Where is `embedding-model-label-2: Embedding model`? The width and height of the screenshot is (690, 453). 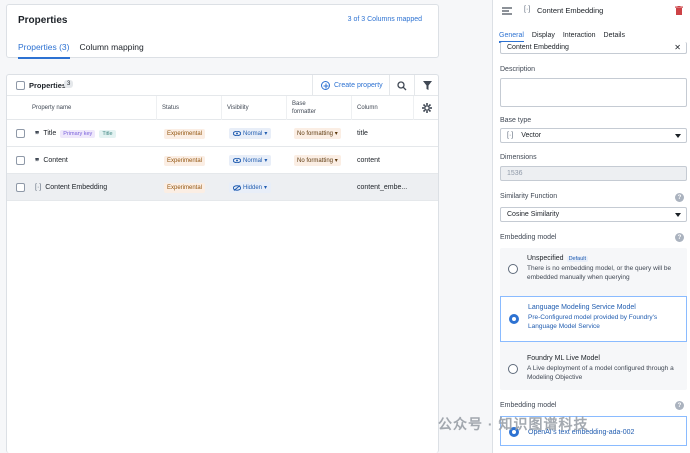
embedding-model-label-2: Embedding model is located at coordinates (528, 405).